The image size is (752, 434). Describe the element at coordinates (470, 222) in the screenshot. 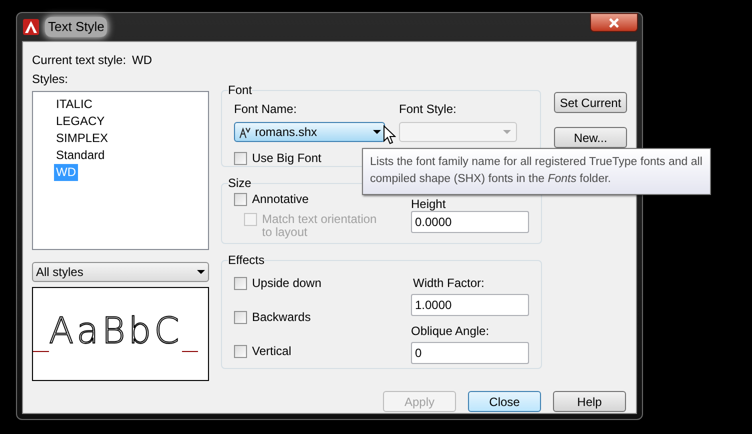

I see `input-field: 0.0000` at that location.